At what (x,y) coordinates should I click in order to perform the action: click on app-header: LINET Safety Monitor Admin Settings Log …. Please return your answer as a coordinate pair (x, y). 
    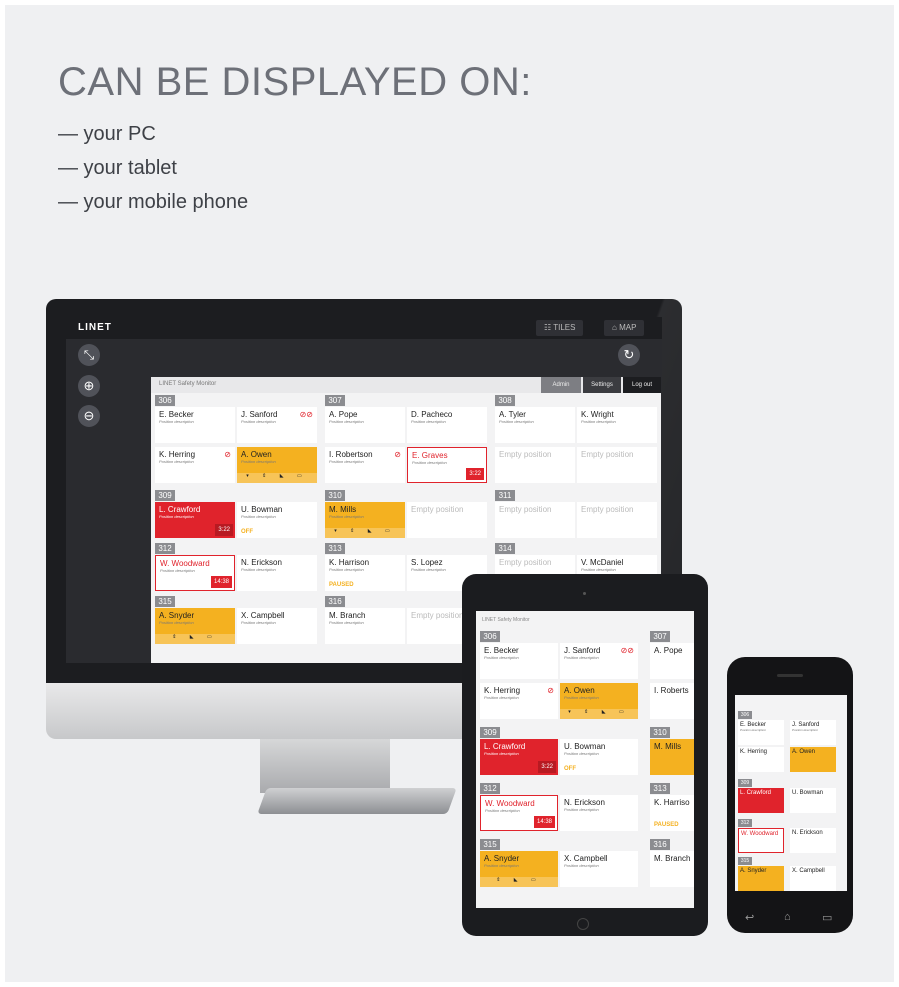
    Looking at the image, I should click on (406, 385).